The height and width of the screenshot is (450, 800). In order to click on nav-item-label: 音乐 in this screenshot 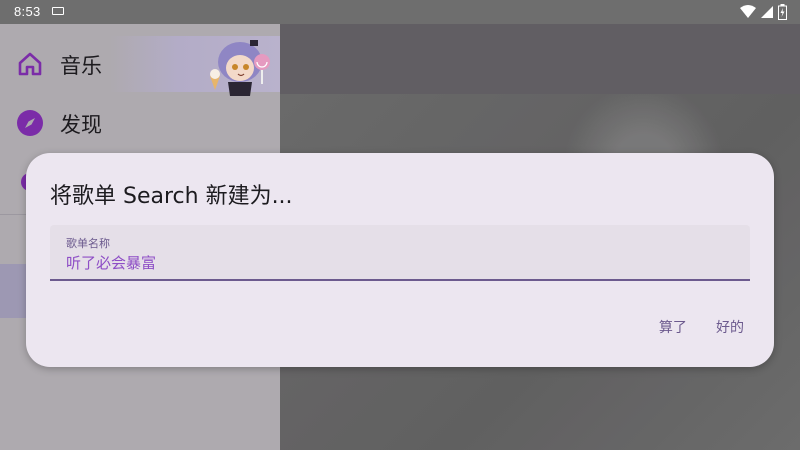, I will do `click(81, 66)`.